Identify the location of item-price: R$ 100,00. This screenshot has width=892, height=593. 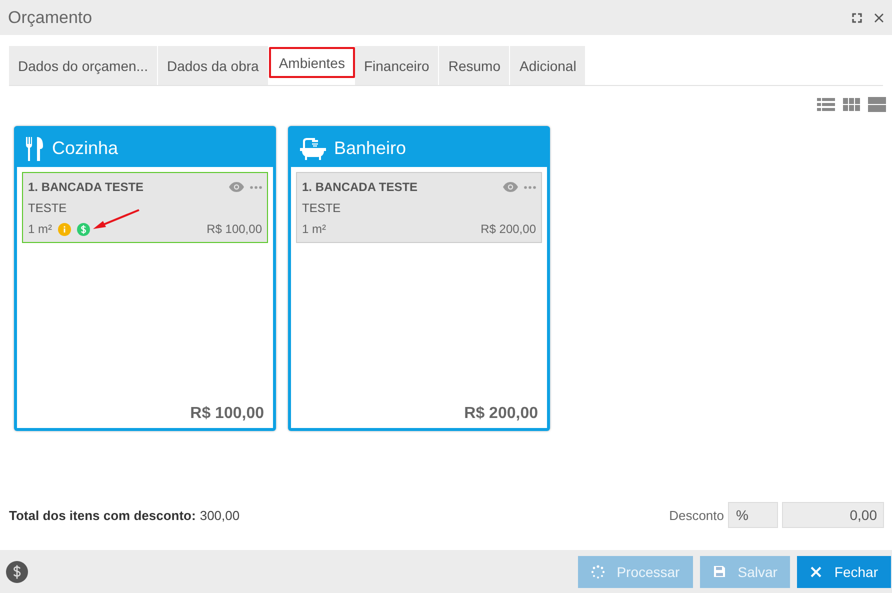
(234, 229).